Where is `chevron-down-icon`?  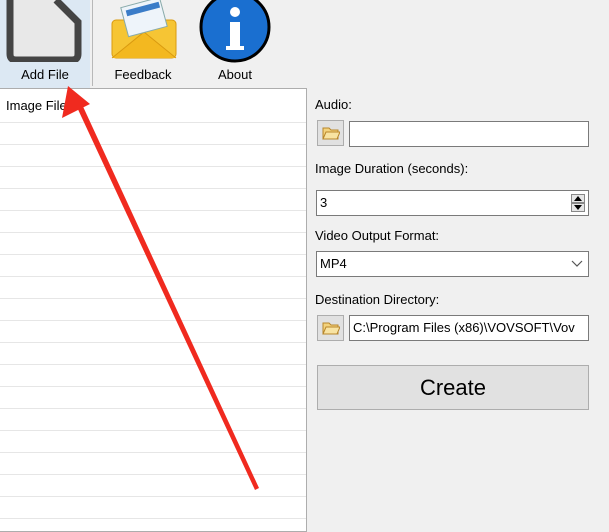
chevron-down-icon is located at coordinates (577, 263).